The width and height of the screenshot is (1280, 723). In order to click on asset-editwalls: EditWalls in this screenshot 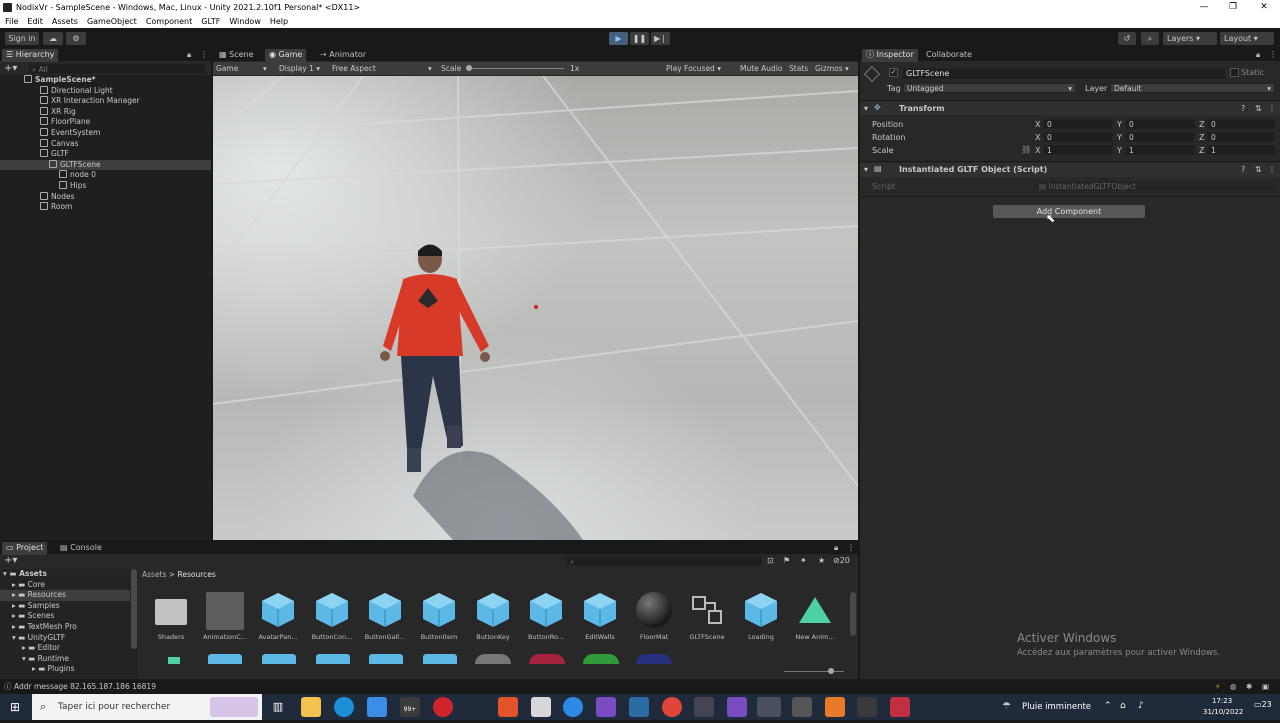, I will do `click(600, 617)`.